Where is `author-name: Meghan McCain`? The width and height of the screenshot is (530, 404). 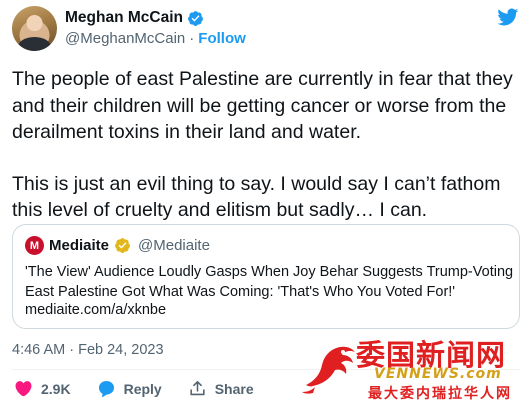
author-name: Meghan McCain is located at coordinates (124, 18).